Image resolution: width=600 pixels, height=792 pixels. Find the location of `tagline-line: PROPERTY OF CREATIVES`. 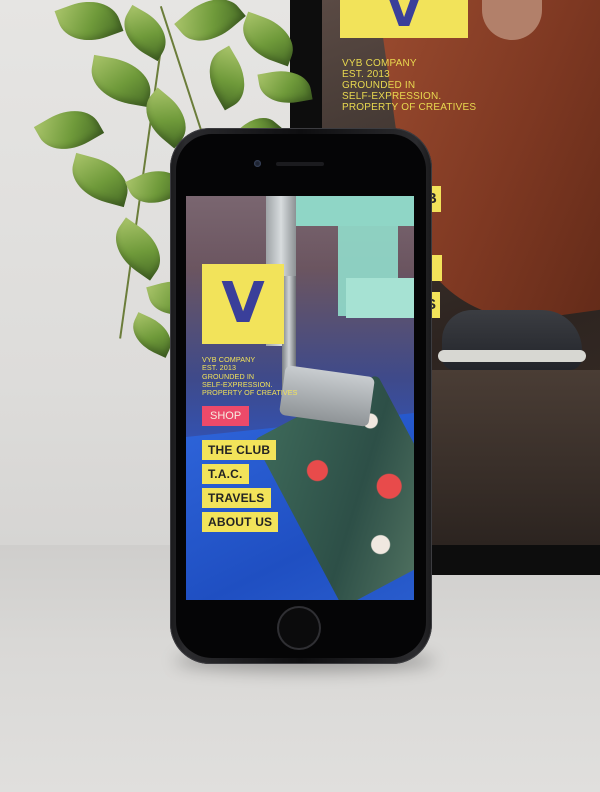

tagline-line: PROPERTY OF CREATIVES is located at coordinates (250, 393).